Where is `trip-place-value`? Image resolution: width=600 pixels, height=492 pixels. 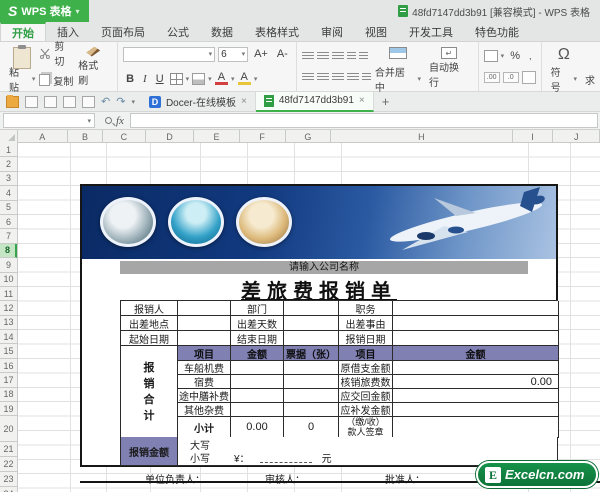
trip-place-value is located at coordinates (204, 323).